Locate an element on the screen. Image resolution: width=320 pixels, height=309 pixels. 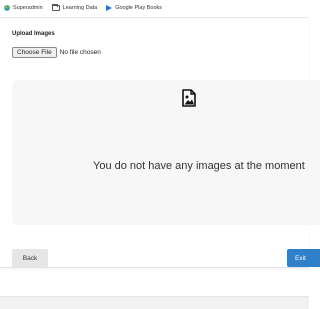
play-books-icon is located at coordinates (109, 8).